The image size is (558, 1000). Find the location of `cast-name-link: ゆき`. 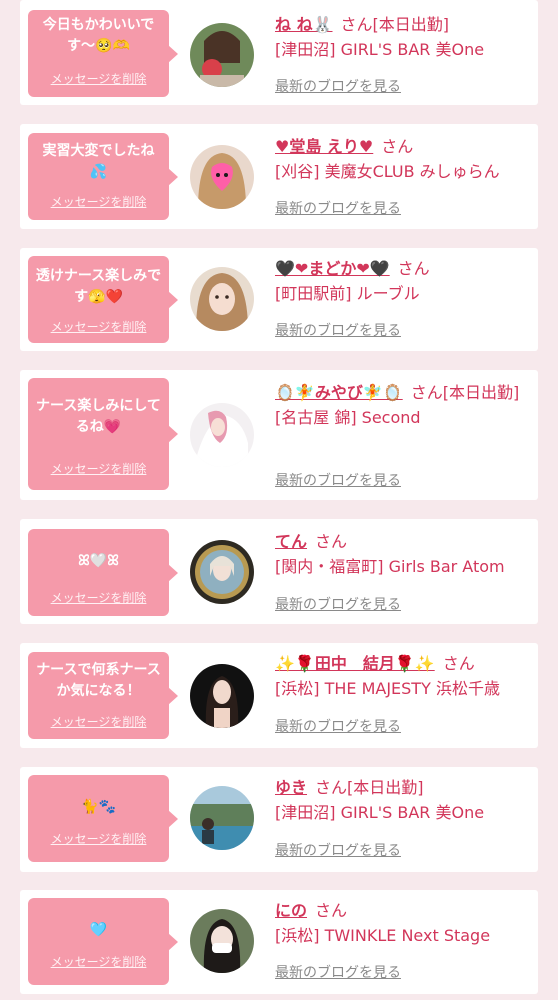

cast-name-link: ゆき is located at coordinates (291, 787).